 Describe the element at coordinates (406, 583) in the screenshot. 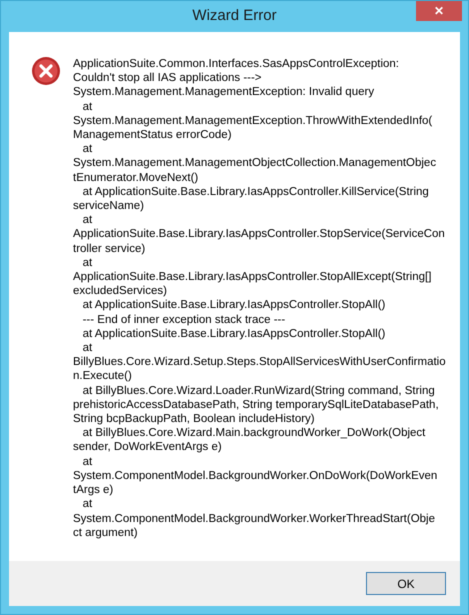

I see `ok-button: OK` at that location.